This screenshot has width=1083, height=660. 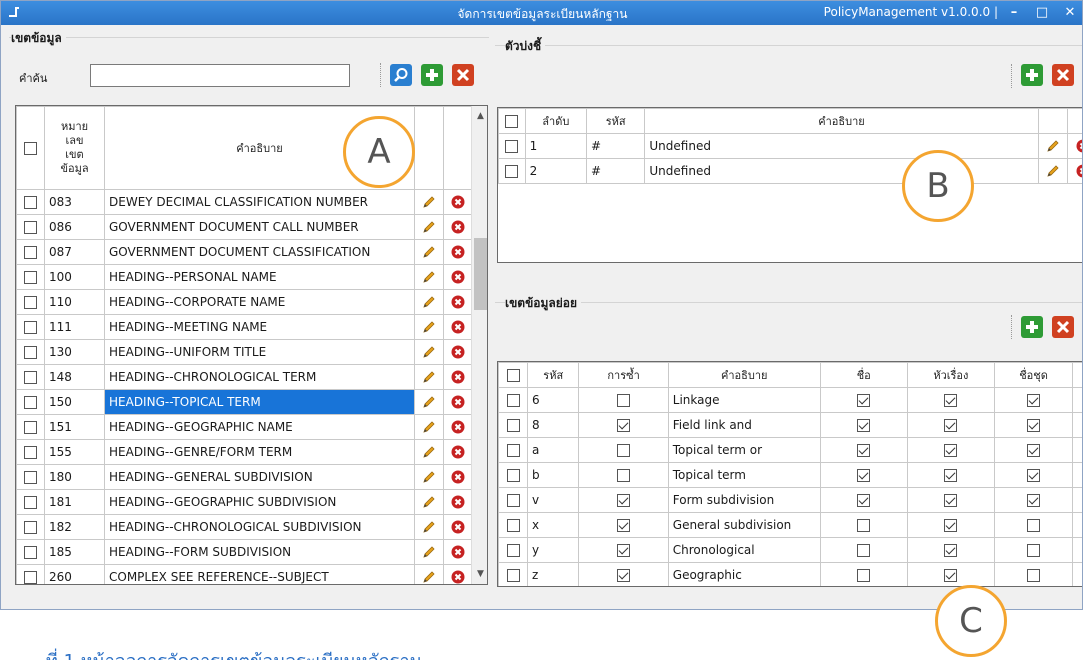 I want to click on table-row: 6 Linkage, so click(x=790, y=400).